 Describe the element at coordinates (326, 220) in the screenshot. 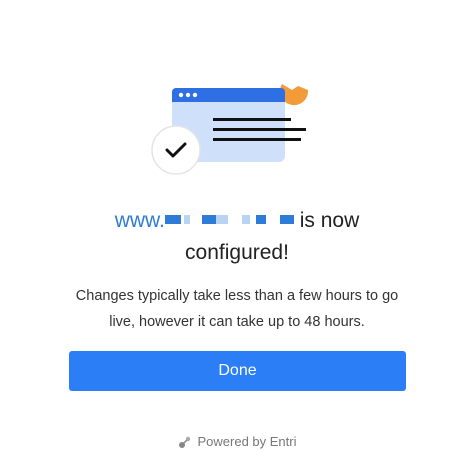

I see `headline-suffix: is now` at that location.